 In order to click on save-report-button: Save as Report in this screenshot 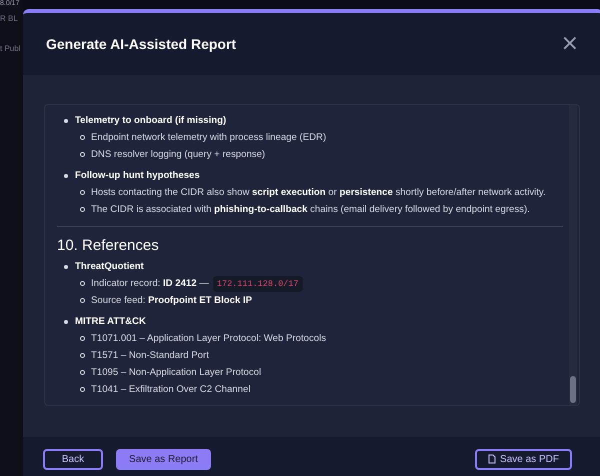, I will do `click(163, 459)`.